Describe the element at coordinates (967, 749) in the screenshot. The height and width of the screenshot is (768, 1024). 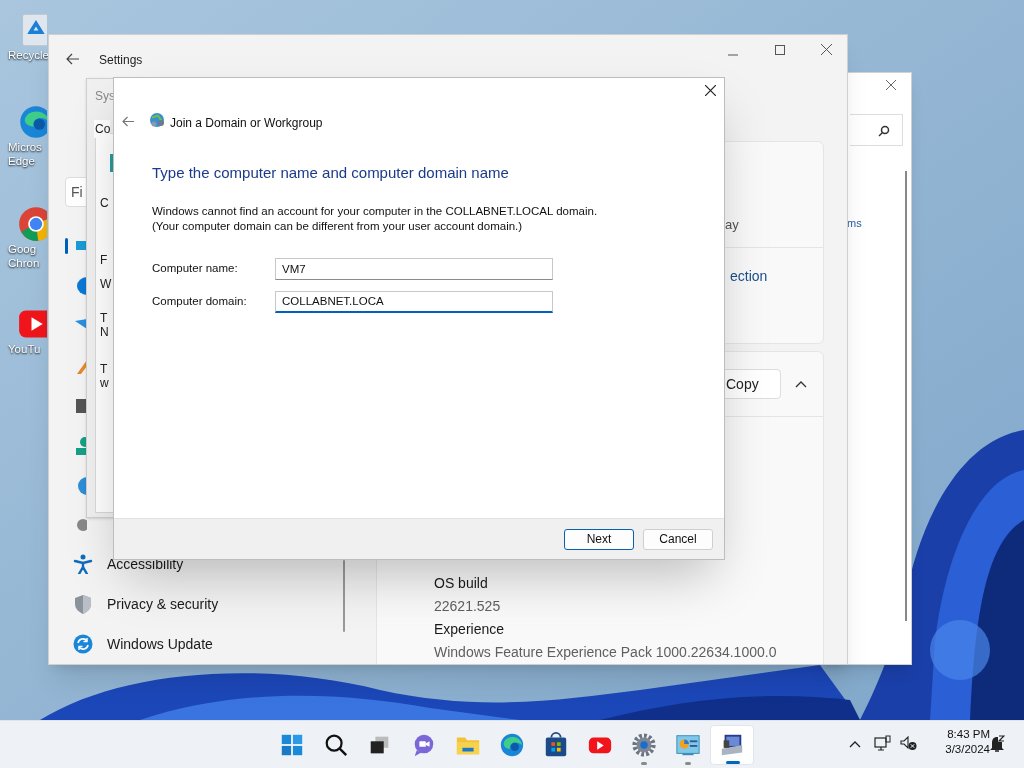
I see `clock-date: 3/3/2024` at that location.